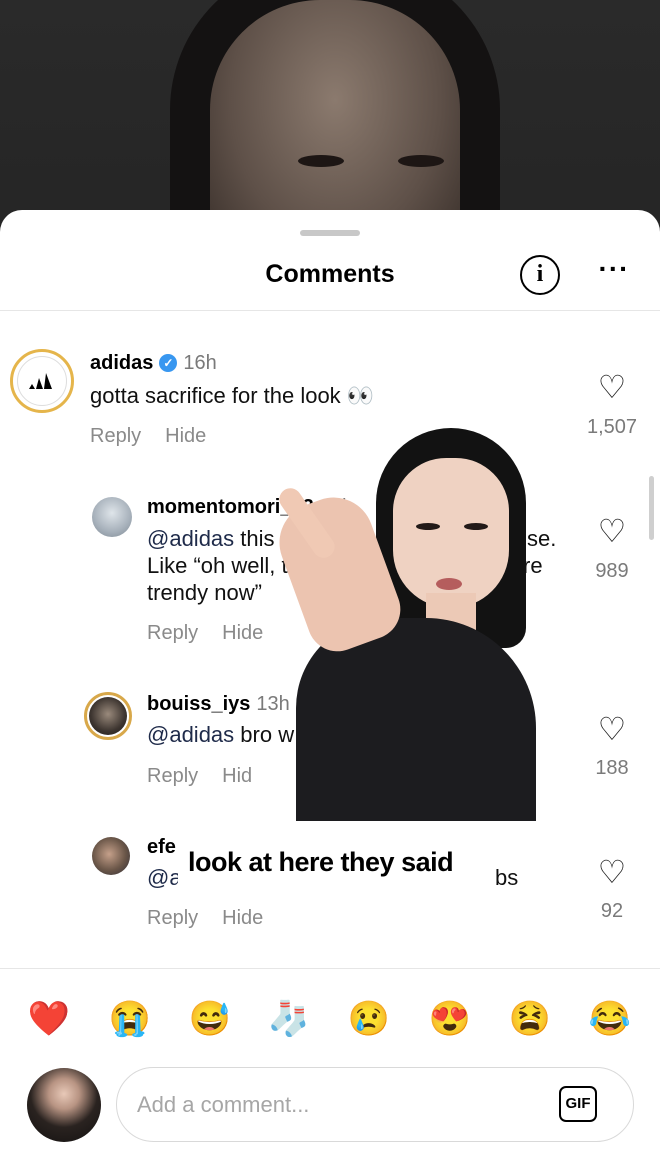 This screenshot has width=660, height=1174. What do you see at coordinates (612, 571) in the screenshot?
I see `like-count: 989` at bounding box center [612, 571].